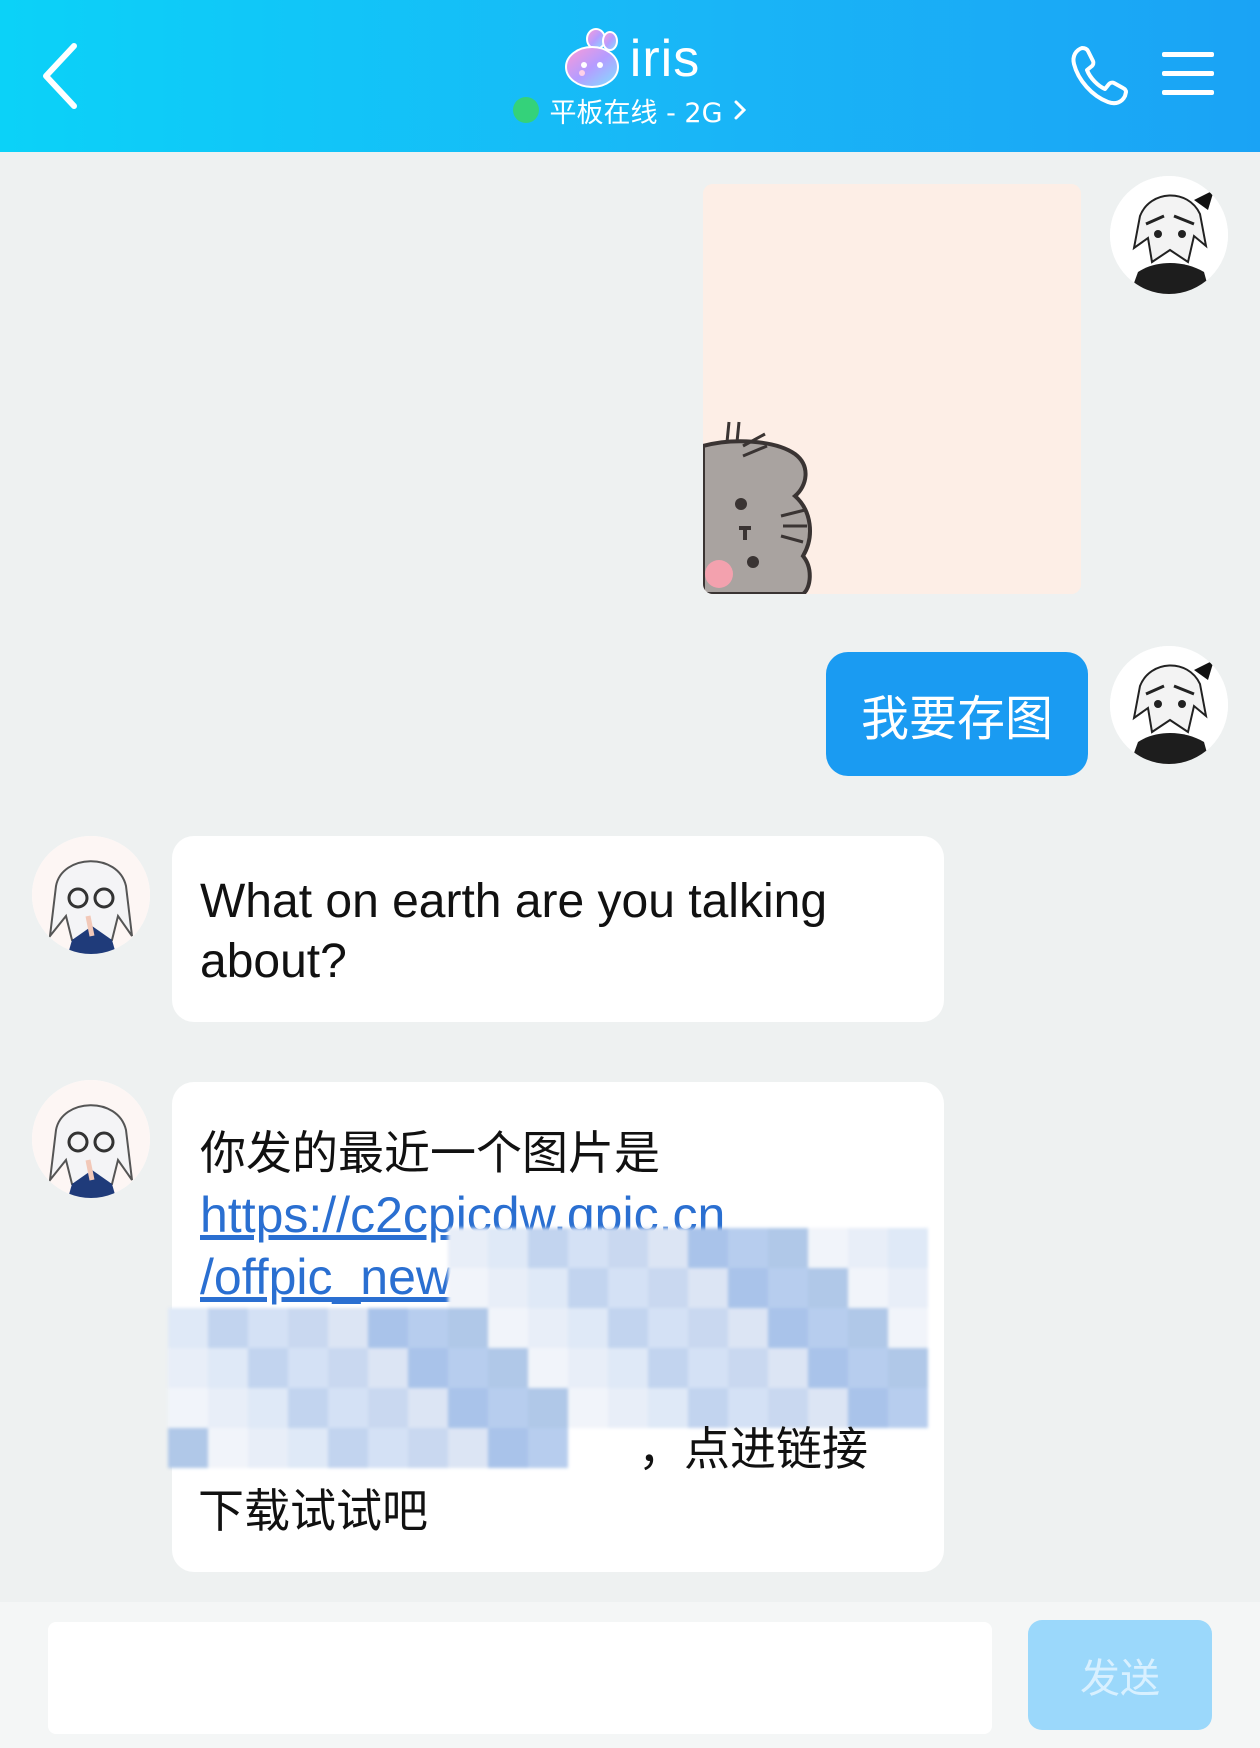  I want to click on input-bar: 发送, so click(630, 1675).